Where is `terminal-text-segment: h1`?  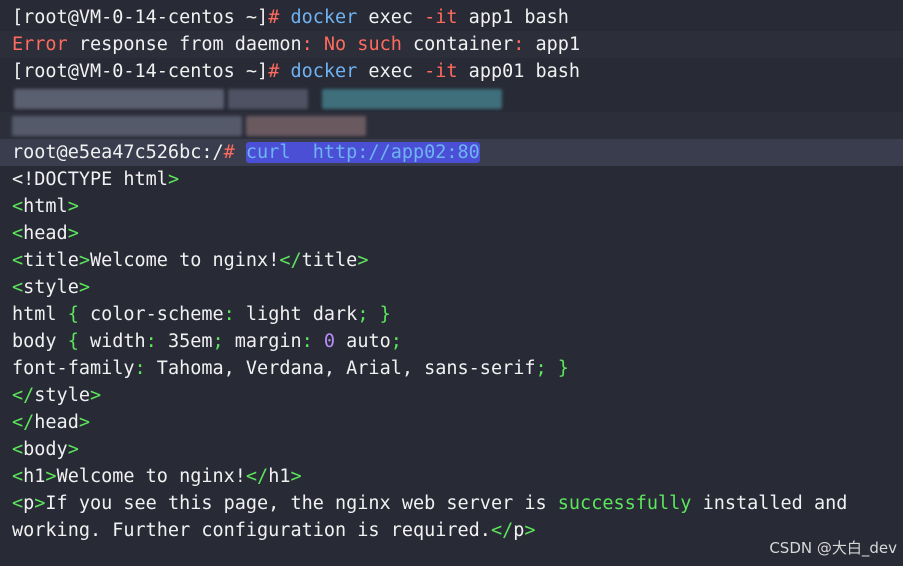
terminal-text-segment: h1 is located at coordinates (34, 476).